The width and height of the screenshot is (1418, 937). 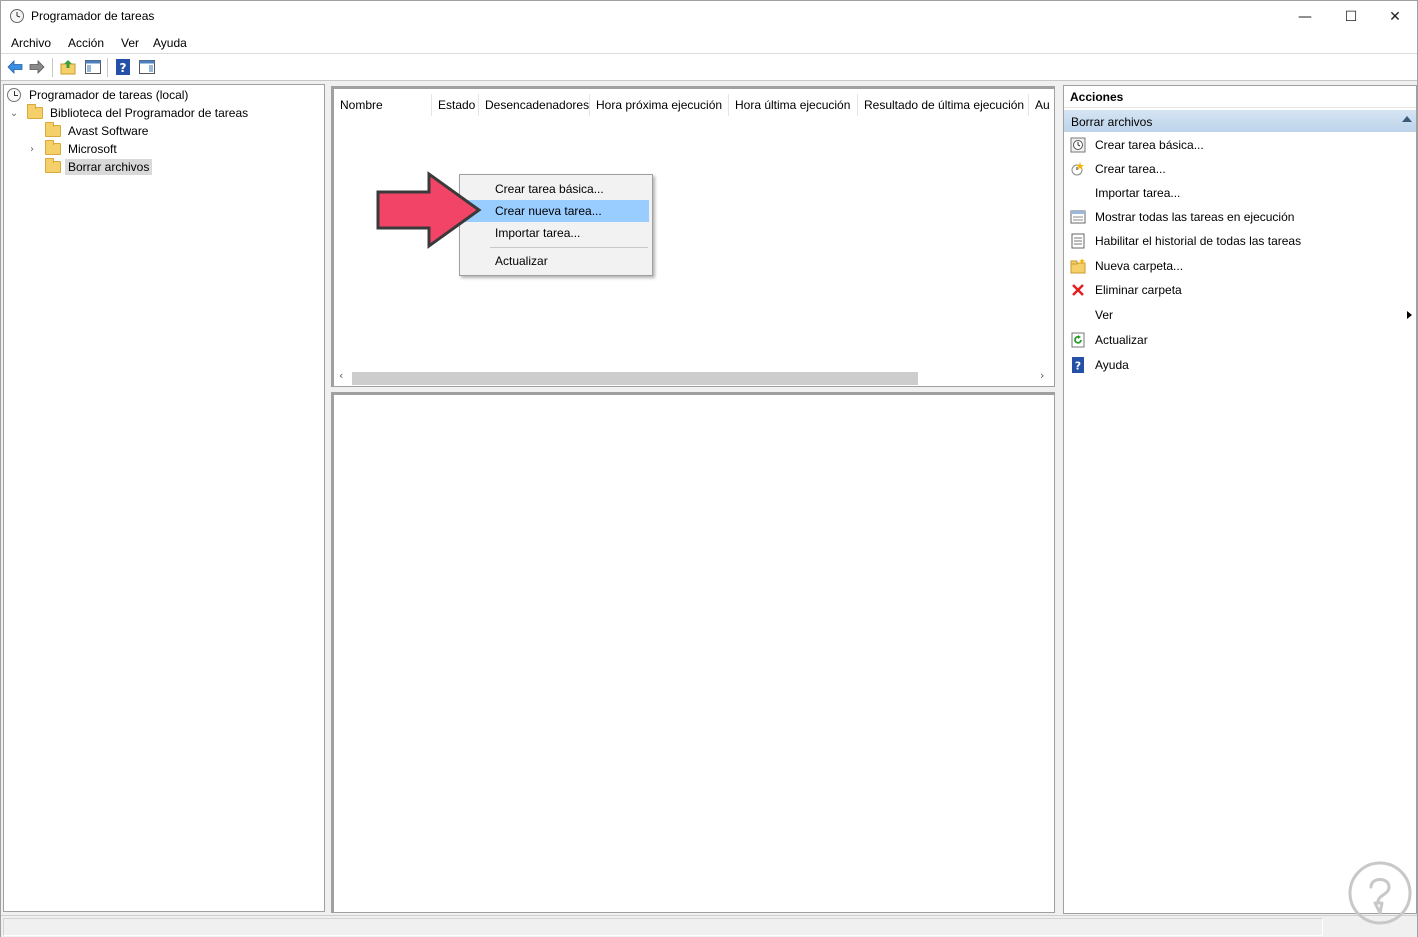 What do you see at coordinates (1240, 121) in the screenshot?
I see `actions-section-header: Borrar archivos` at bounding box center [1240, 121].